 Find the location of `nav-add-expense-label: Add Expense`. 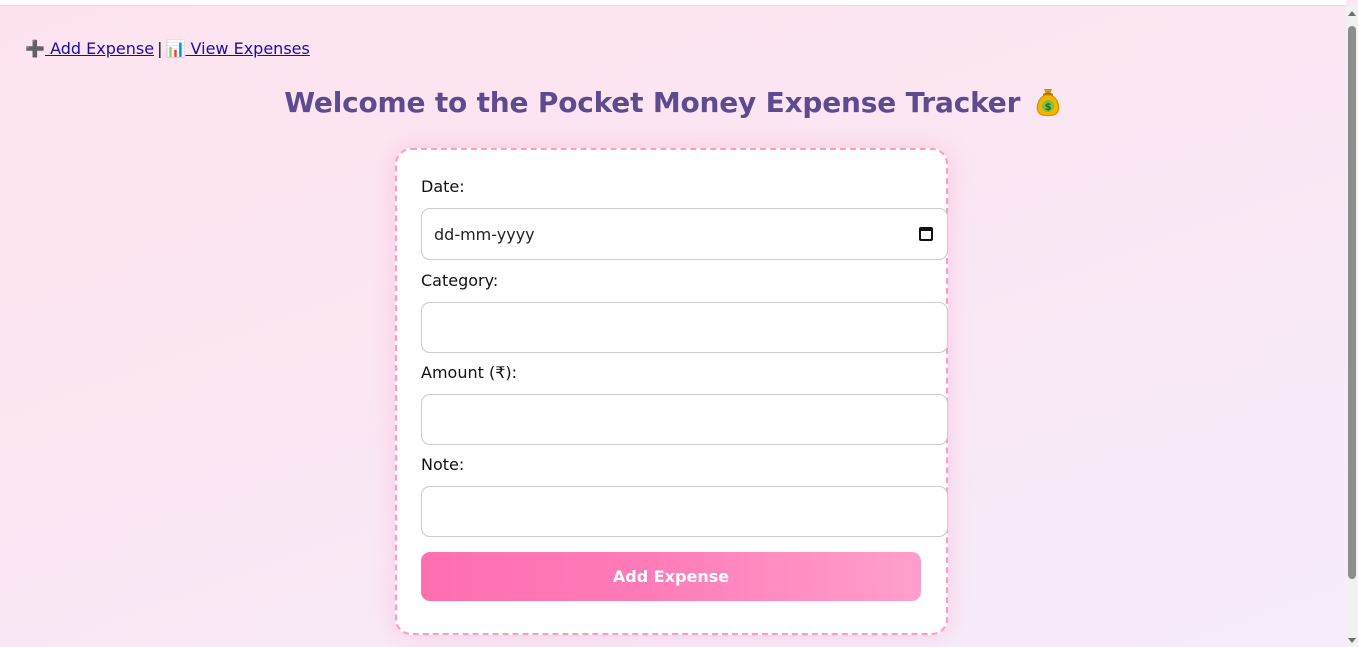

nav-add-expense-label: Add Expense is located at coordinates (102, 48).